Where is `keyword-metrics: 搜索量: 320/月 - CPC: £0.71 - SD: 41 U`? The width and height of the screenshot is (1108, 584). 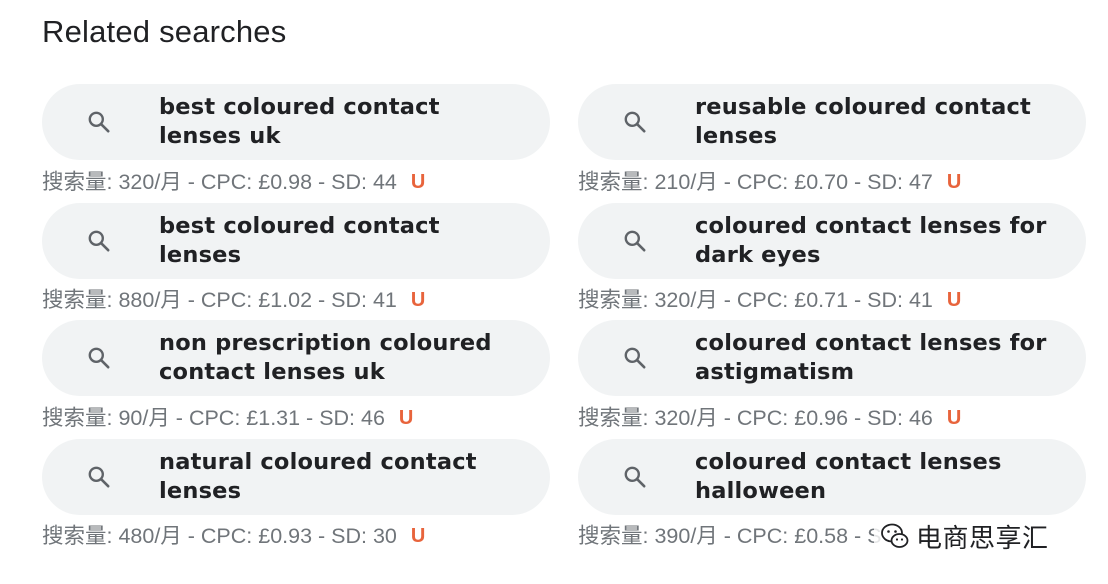
keyword-metrics: 搜索量: 320/月 - CPC: £0.71 - SD: 41 U is located at coordinates (769, 300).